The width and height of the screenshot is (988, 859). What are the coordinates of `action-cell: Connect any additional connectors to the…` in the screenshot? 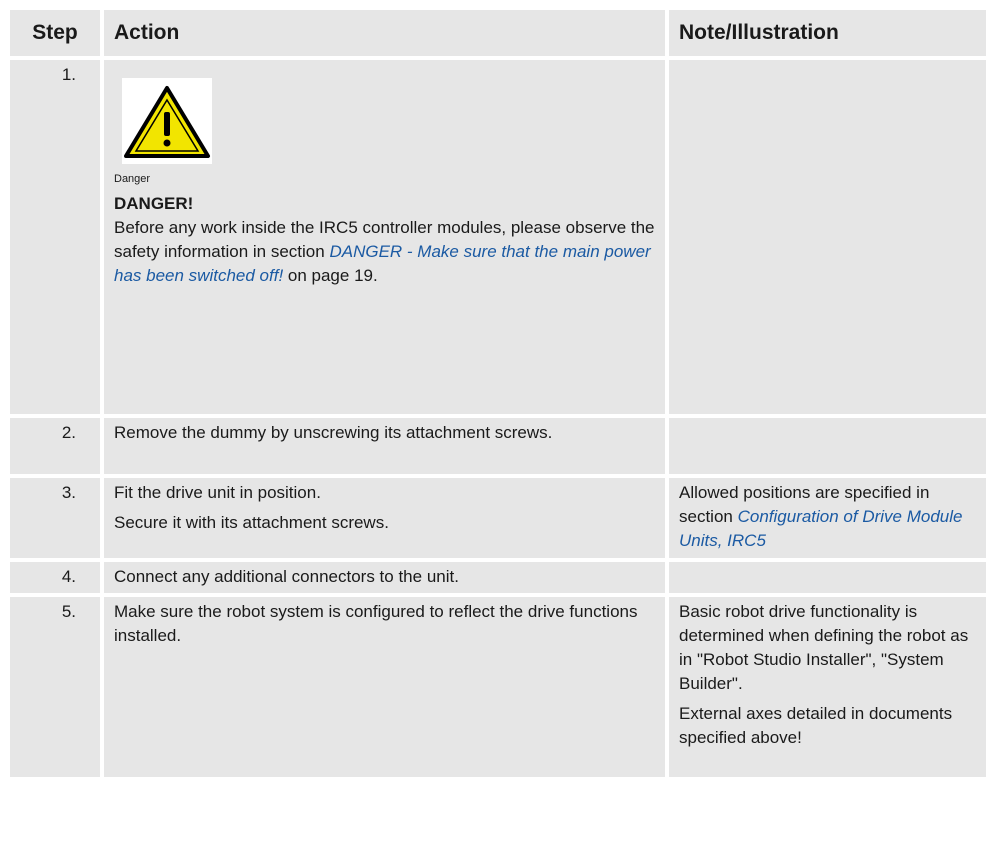 It's located at (384, 577).